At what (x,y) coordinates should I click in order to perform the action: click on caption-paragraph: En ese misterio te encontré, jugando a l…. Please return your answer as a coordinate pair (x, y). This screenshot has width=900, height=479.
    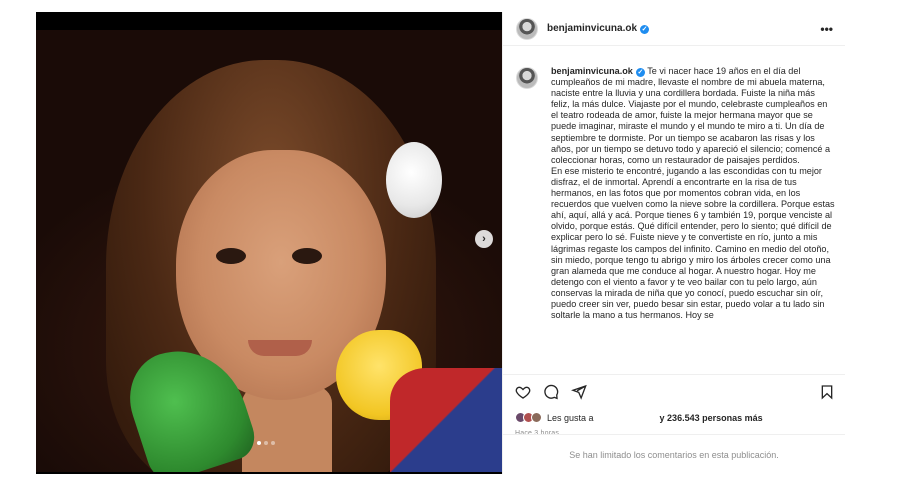
    Looking at the image, I should click on (693, 243).